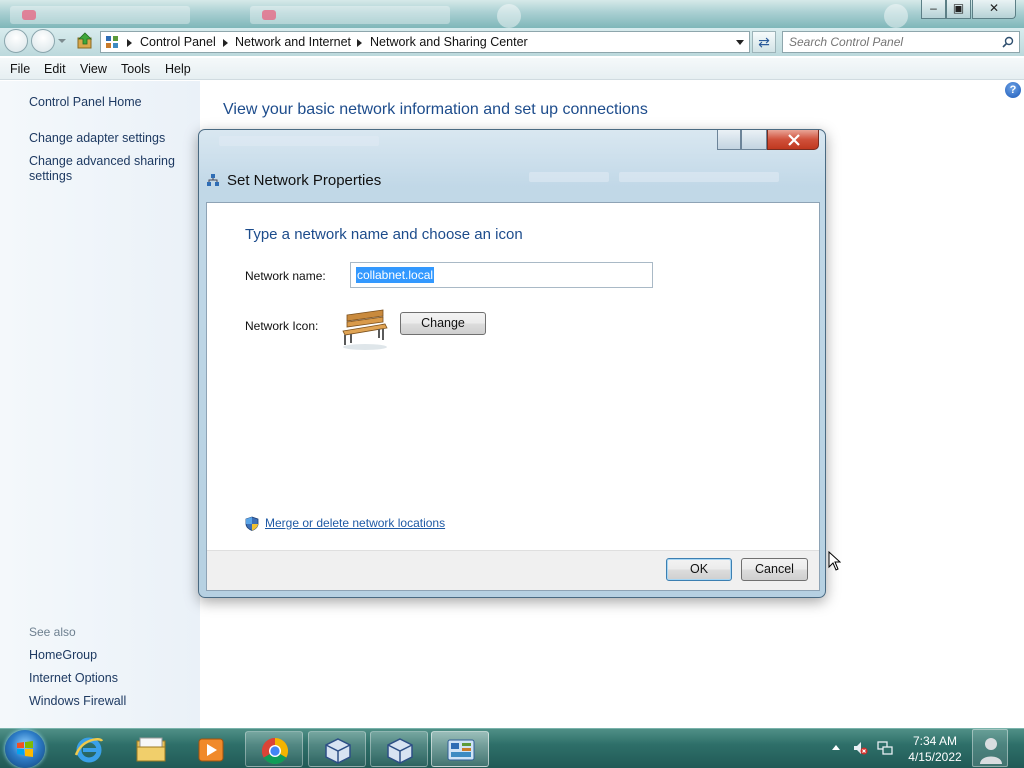 This screenshot has height=768, width=1024. Describe the element at coordinates (1013, 90) in the screenshot. I see `help-icon: ?` at that location.